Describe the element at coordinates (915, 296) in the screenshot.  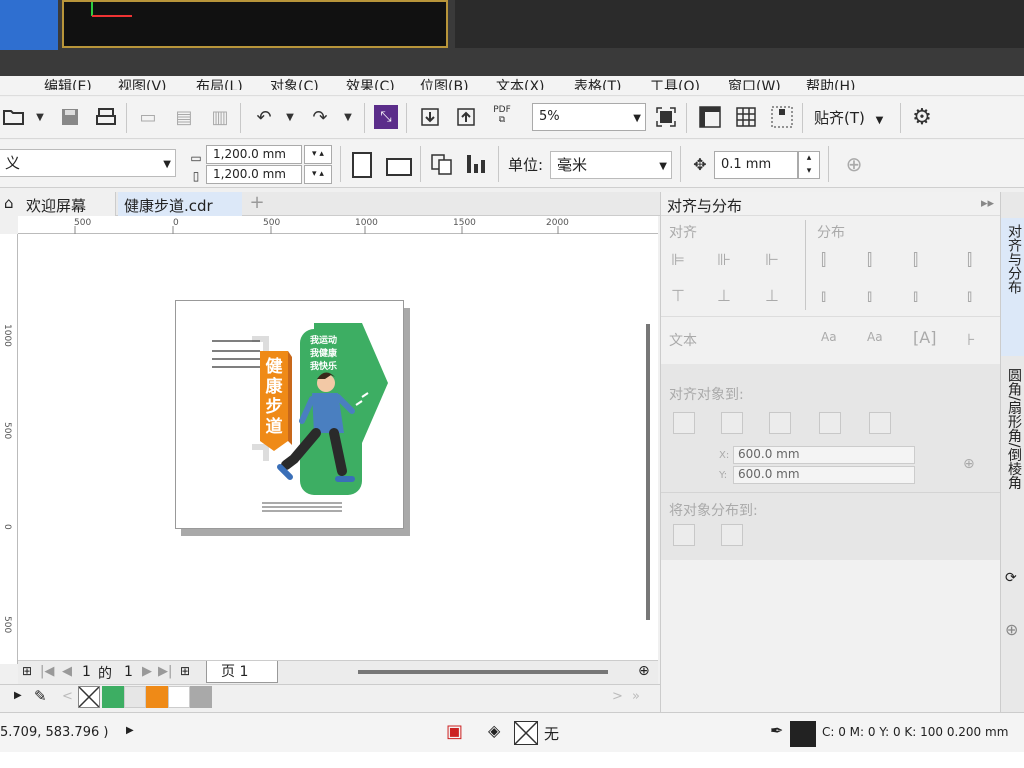
I see `distribute-bottom-icon: ⫾` at that location.